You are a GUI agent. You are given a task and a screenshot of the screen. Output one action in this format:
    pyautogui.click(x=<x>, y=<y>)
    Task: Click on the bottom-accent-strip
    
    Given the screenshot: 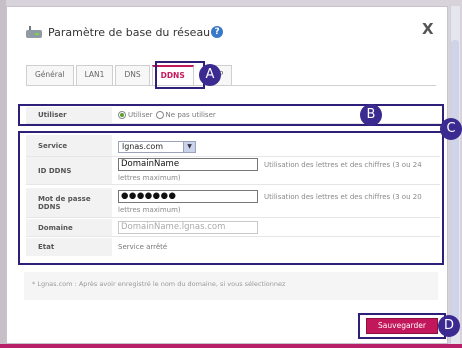 What is the action you would take?
    pyautogui.click(x=231, y=346)
    